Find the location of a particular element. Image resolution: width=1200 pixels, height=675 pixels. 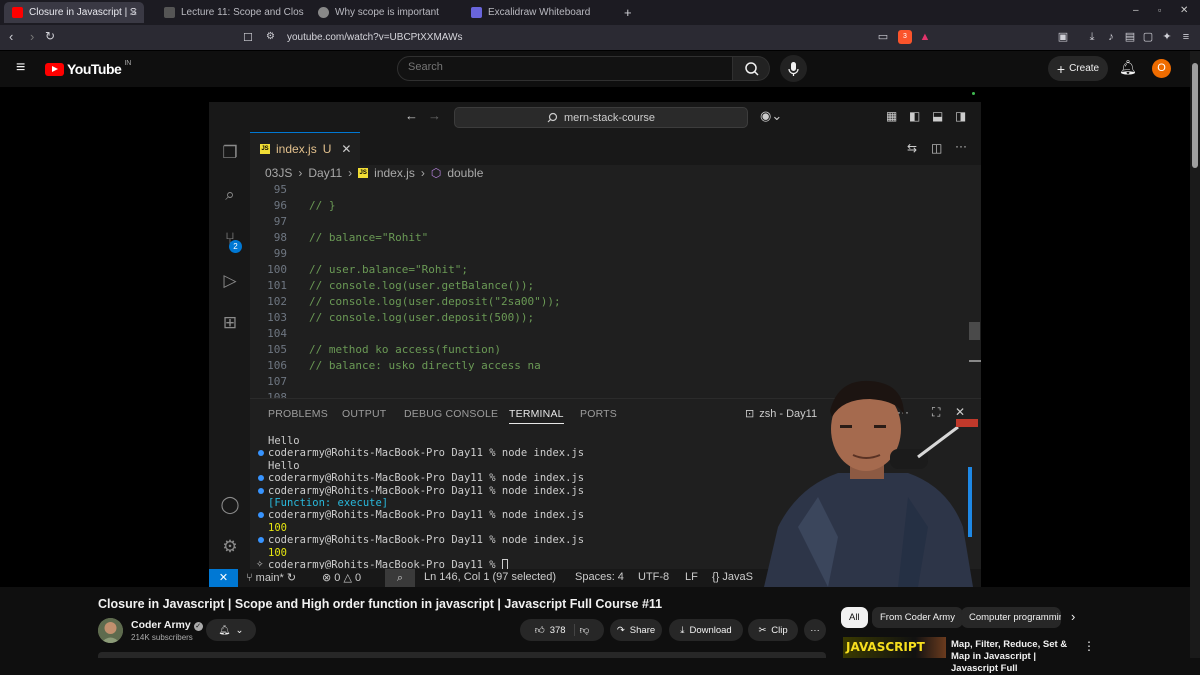

page-scrollbar-thumb is located at coordinates (1195, 115).